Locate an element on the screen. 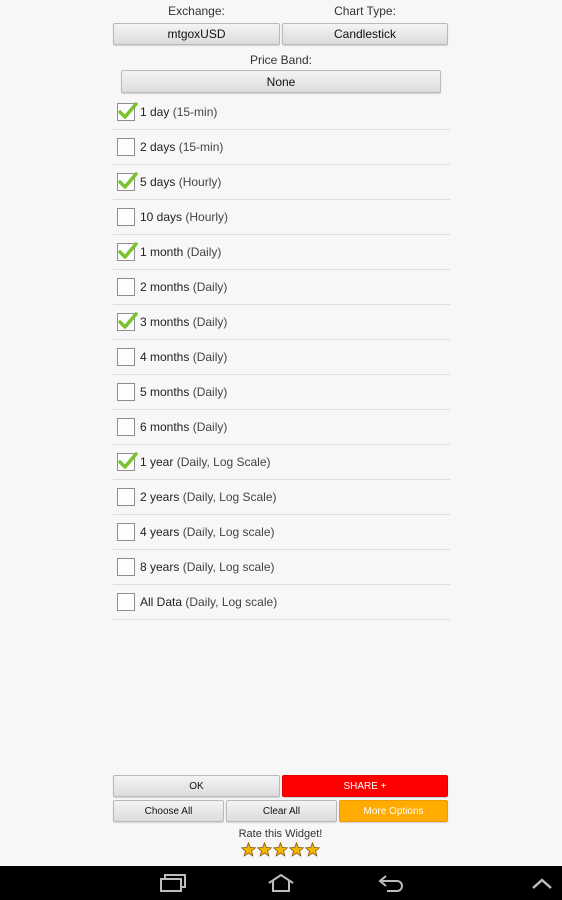  system-navigation-bar is located at coordinates (281, 883).